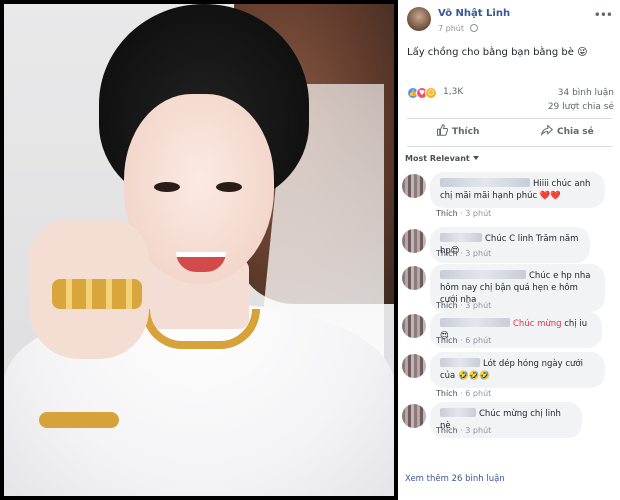 The width and height of the screenshot is (620, 500). I want to click on more-options-icon: •••, so click(603, 15).